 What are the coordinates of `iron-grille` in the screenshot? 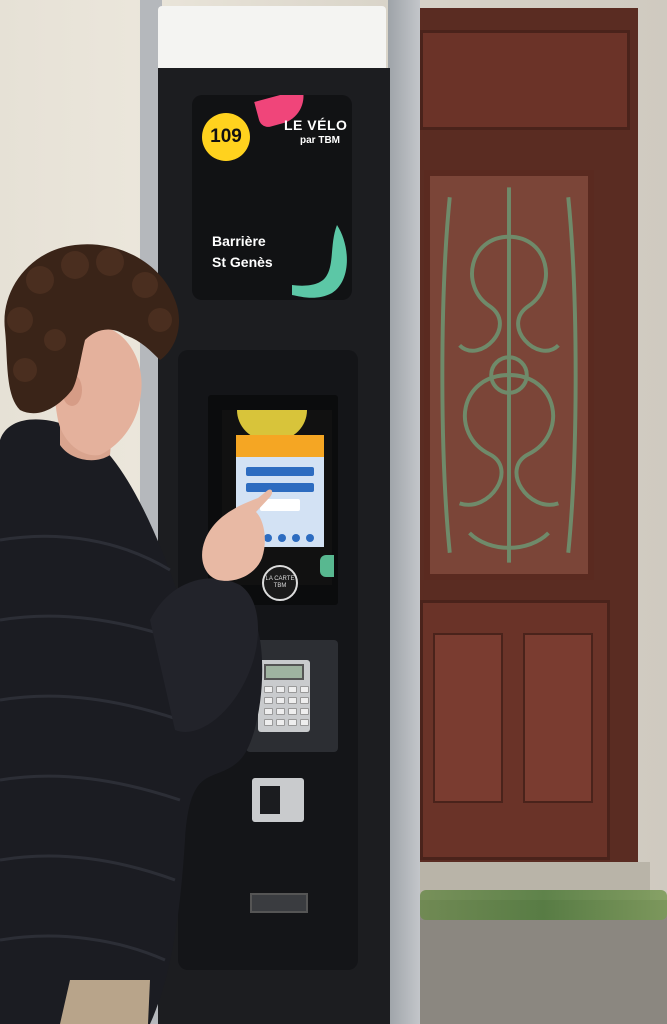 It's located at (509, 375).